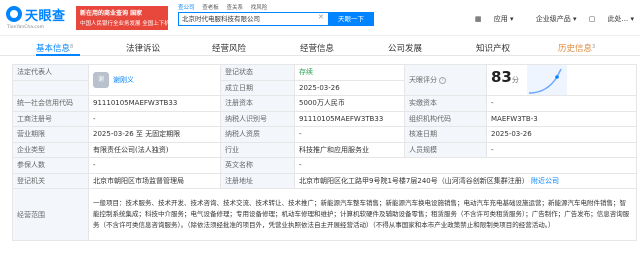 The height and width of the screenshot is (270, 640). What do you see at coordinates (317, 48) in the screenshot?
I see `tab-operations: 经营信息` at bounding box center [317, 48].